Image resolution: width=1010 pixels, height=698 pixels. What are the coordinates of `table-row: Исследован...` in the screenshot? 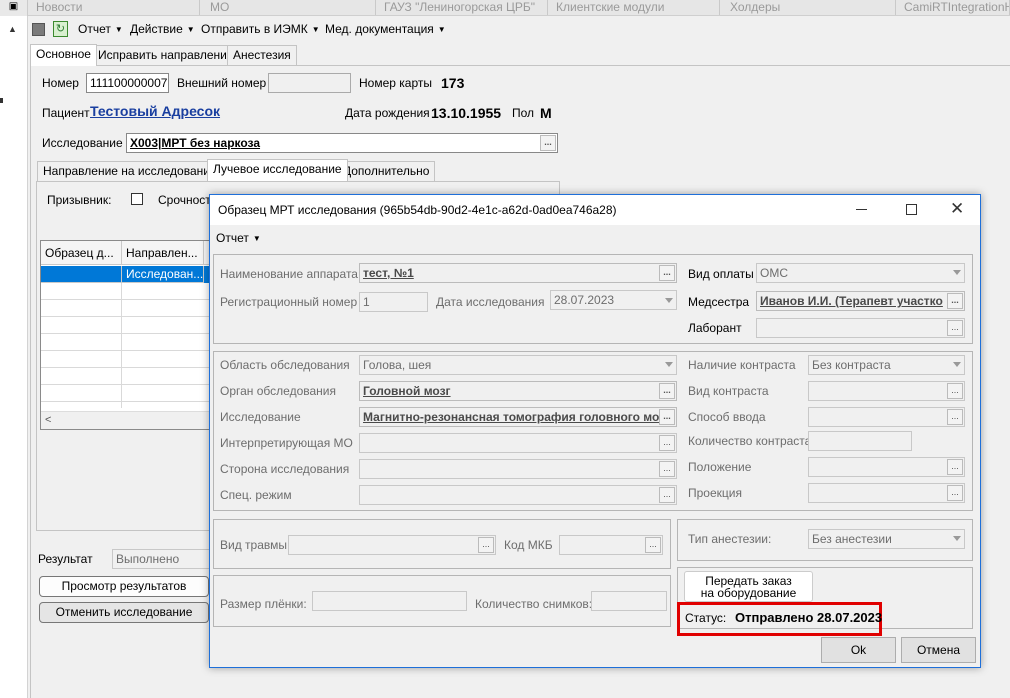 It's located at (125, 274).